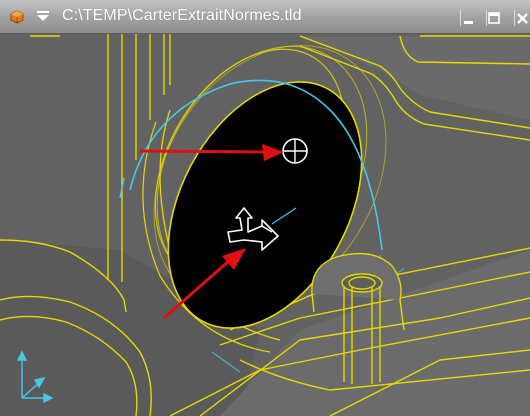 Image resolution: width=530 pixels, height=416 pixels. What do you see at coordinates (522, 18) in the screenshot?
I see `close-icon` at bounding box center [522, 18].